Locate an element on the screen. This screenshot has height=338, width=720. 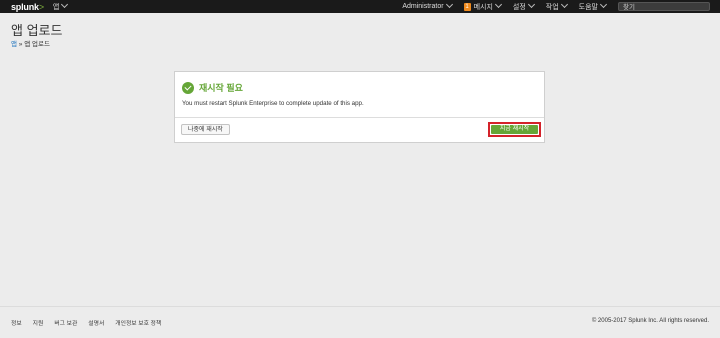
footer-links: 정보 지원 버그 보관 설명서 개인정보 보호 정책 is located at coordinates (91, 322).